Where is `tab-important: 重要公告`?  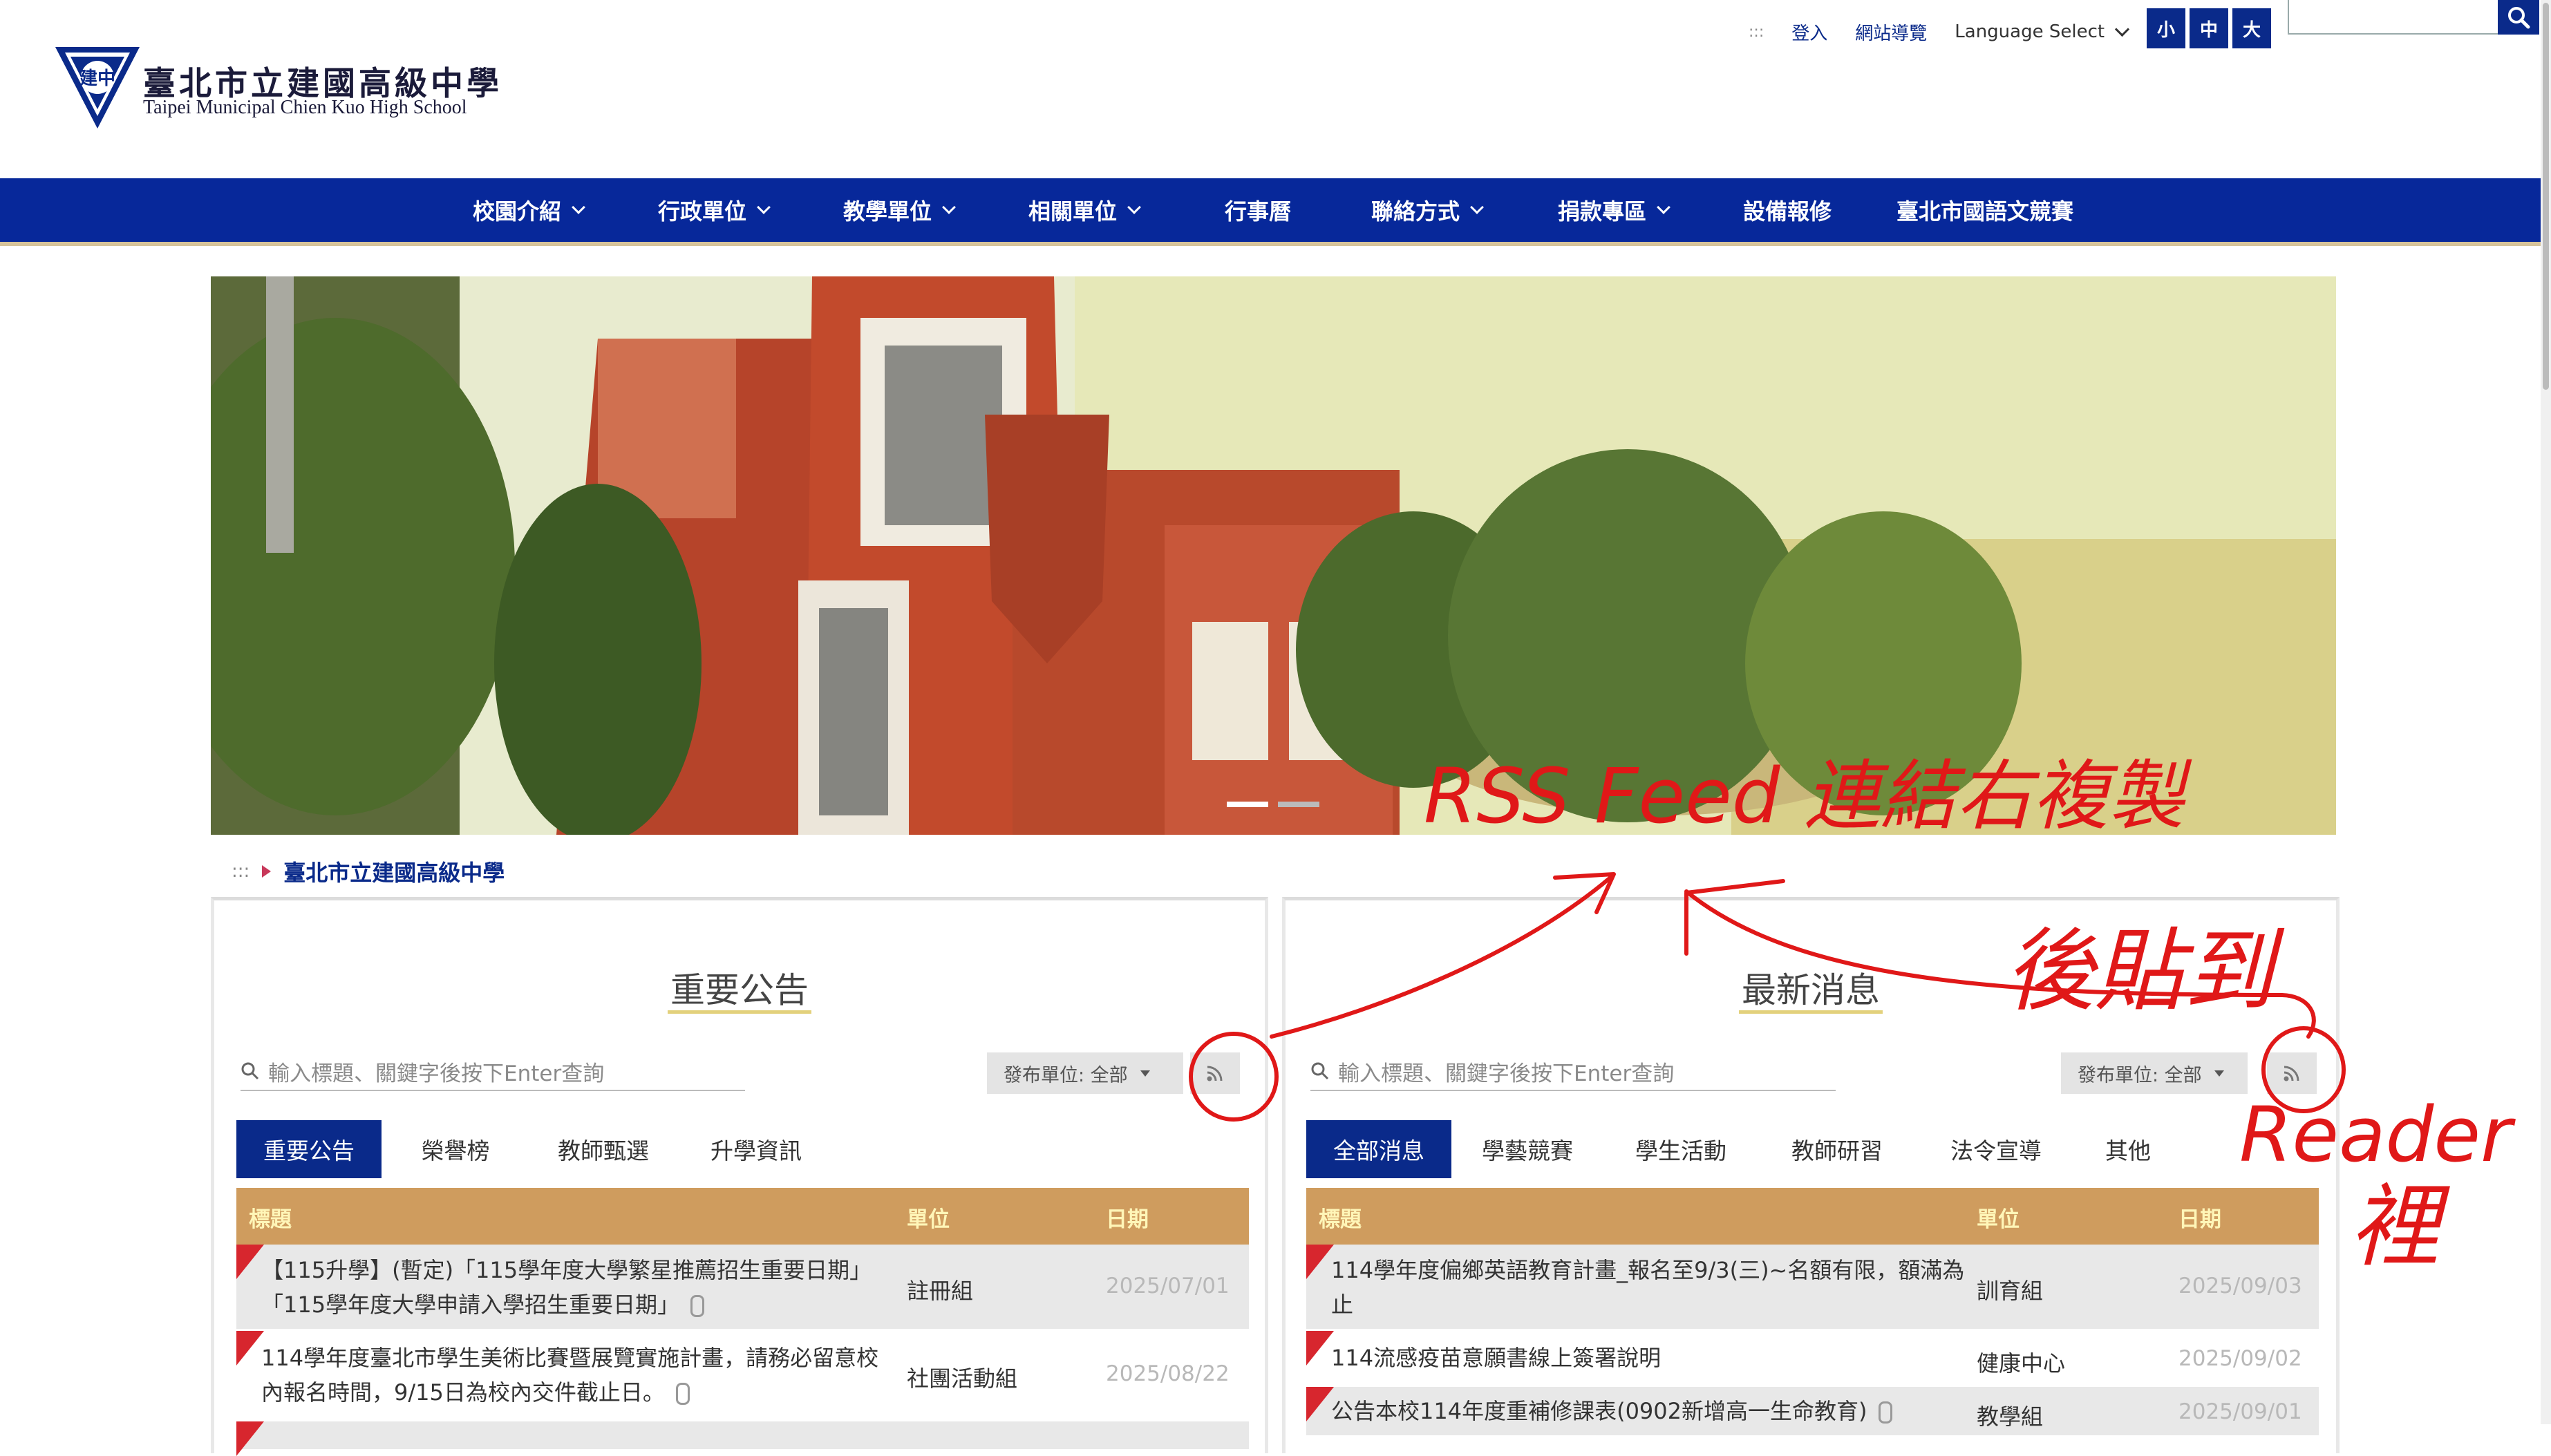
tab-important: 重要公告 is located at coordinates (309, 1149).